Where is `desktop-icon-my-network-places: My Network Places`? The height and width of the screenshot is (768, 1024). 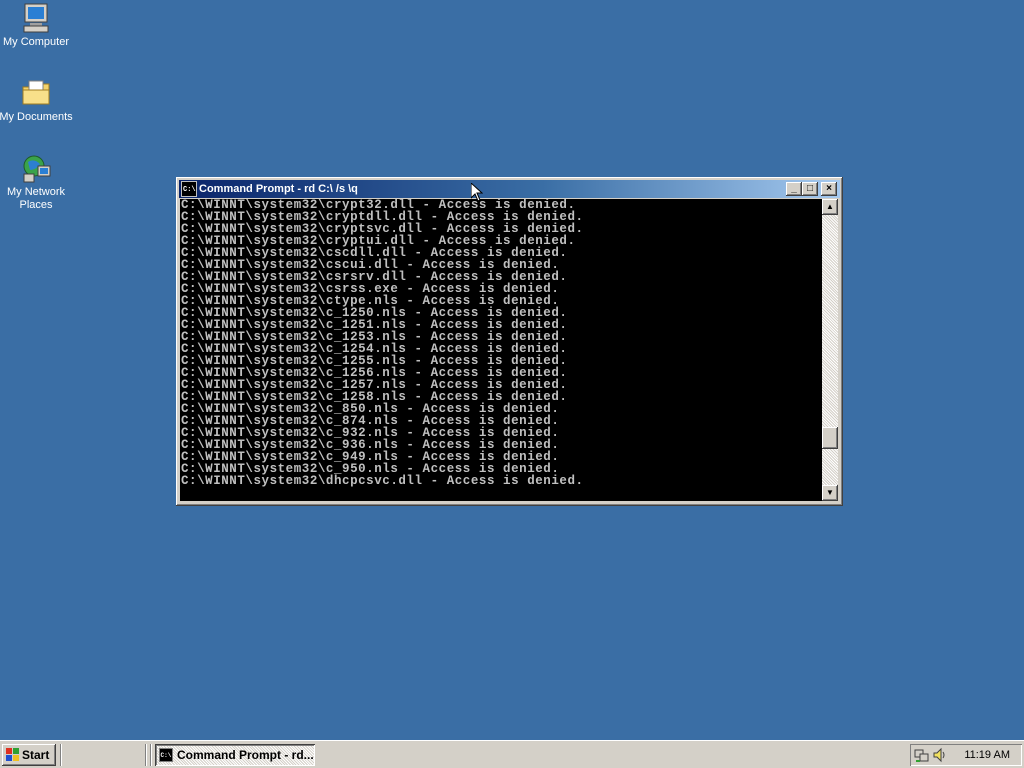
desktop-icon-my-network-places: My Network Places is located at coordinates (37, 182).